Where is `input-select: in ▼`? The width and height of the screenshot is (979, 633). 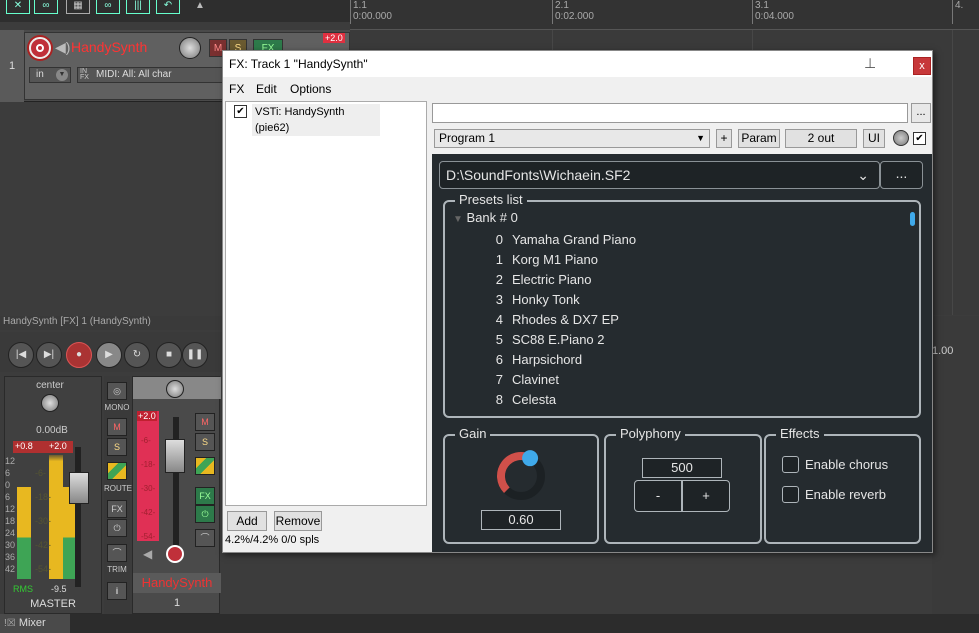
input-select: in ▼ is located at coordinates (50, 75).